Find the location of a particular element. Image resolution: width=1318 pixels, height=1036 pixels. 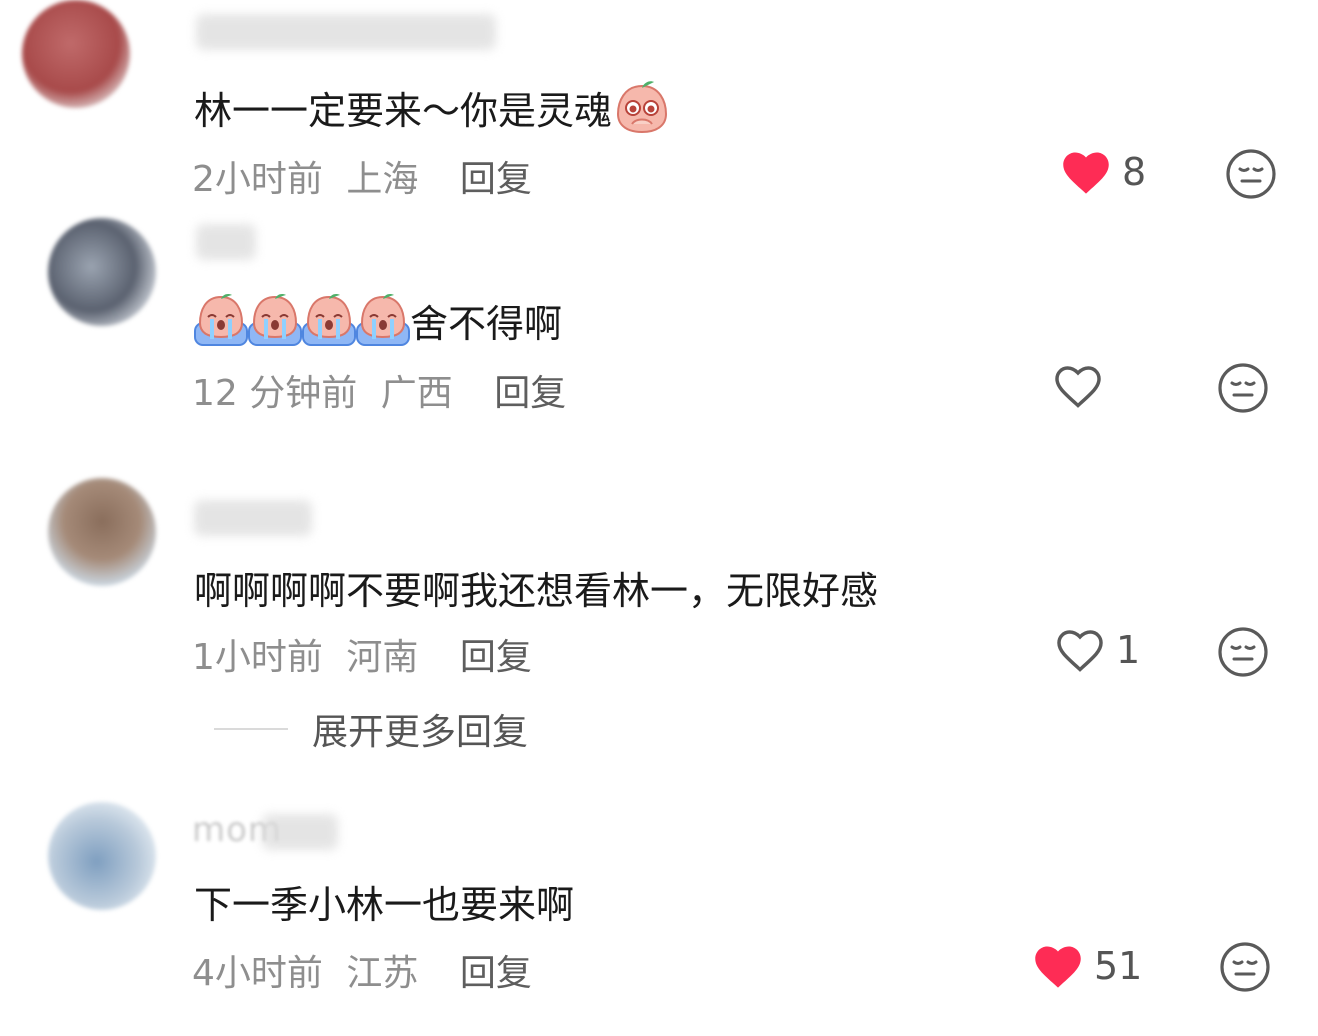

like-button: 1 is located at coordinates (1097, 650).